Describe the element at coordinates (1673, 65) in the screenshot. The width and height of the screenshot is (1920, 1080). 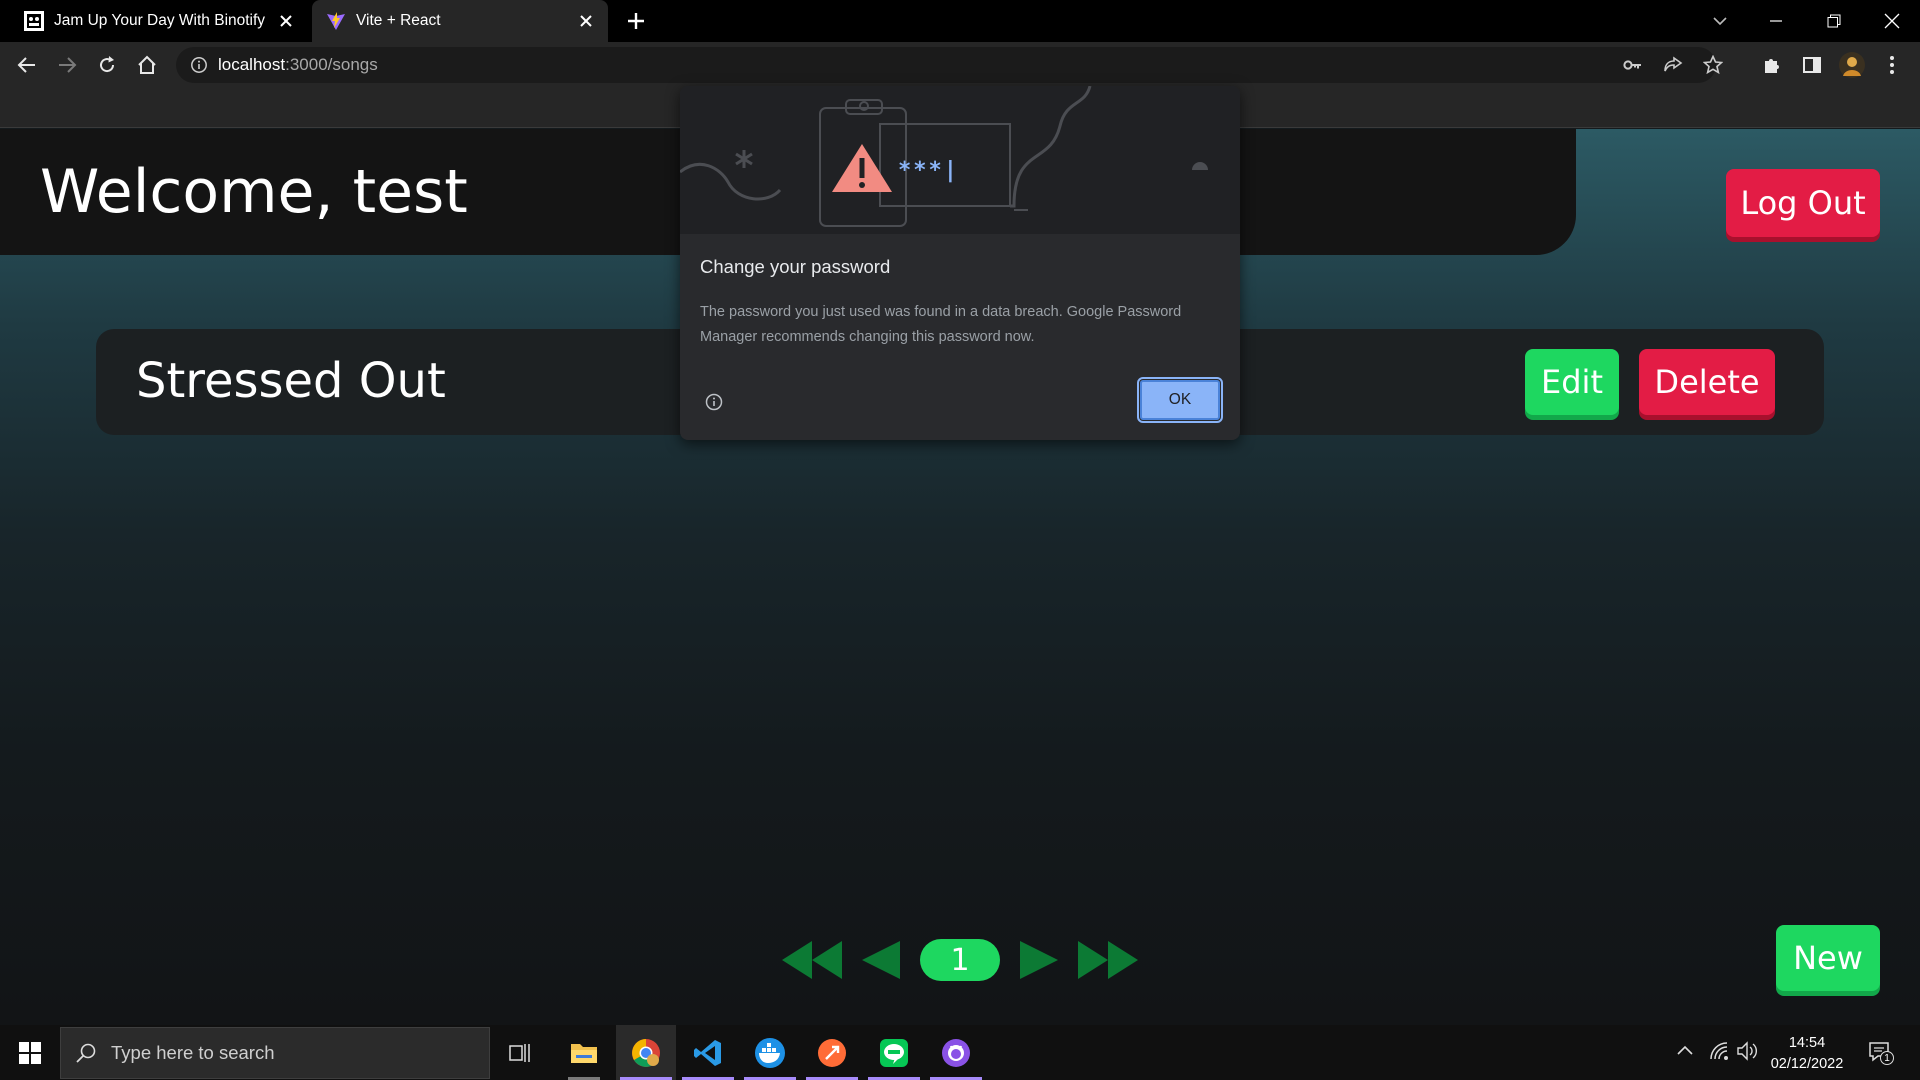
I see `share-icon` at that location.